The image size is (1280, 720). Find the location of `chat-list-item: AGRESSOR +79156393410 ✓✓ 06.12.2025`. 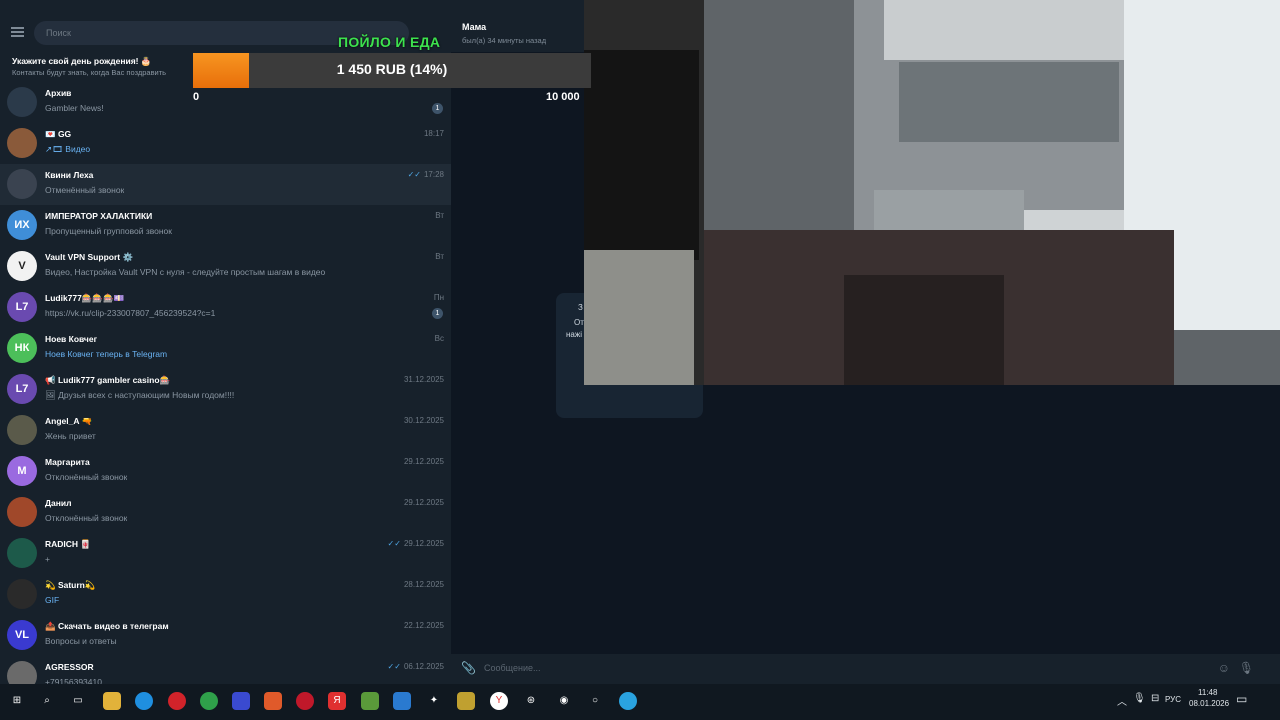

chat-list-item: AGRESSOR +79156393410 ✓✓ 06.12.2025 is located at coordinates (225, 670).